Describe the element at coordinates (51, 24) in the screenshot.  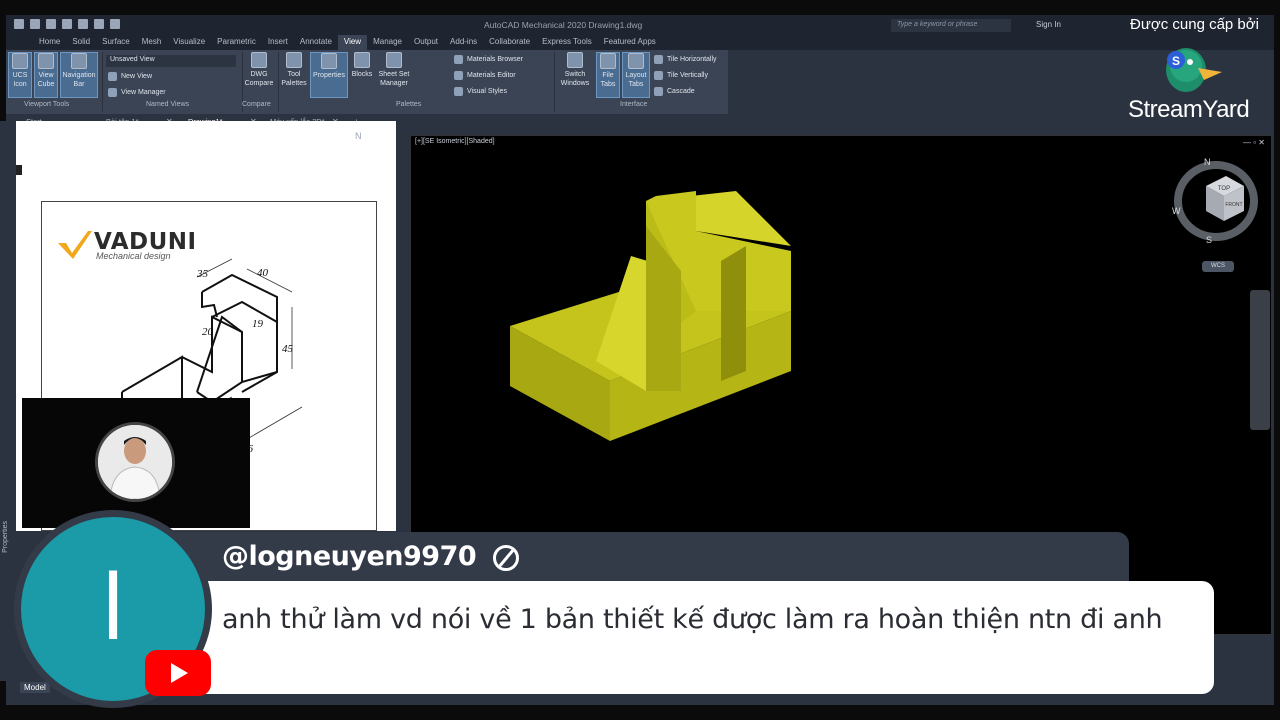
I see `save-icon` at that location.